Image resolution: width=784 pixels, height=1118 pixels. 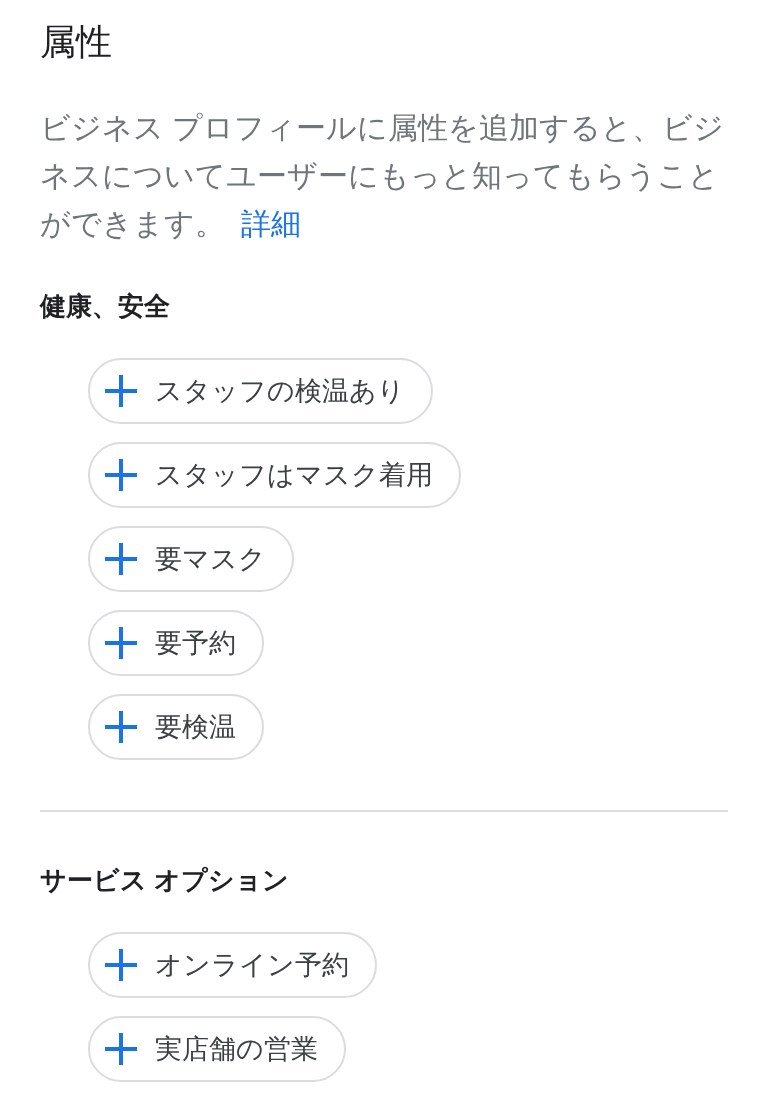 I want to click on add-attribute-chip: 要検温, so click(x=176, y=727).